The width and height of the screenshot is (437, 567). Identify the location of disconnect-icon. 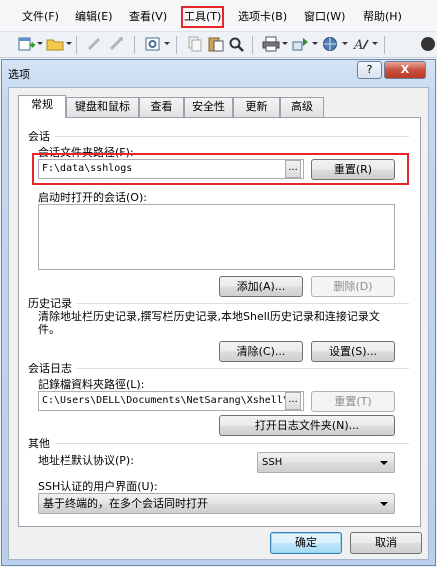
(117, 44).